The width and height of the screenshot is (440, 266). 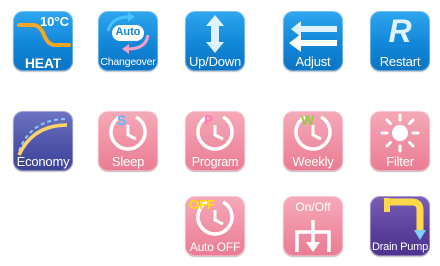 What do you see at coordinates (122, 120) in the screenshot?
I see `sleep-letter: S` at bounding box center [122, 120].